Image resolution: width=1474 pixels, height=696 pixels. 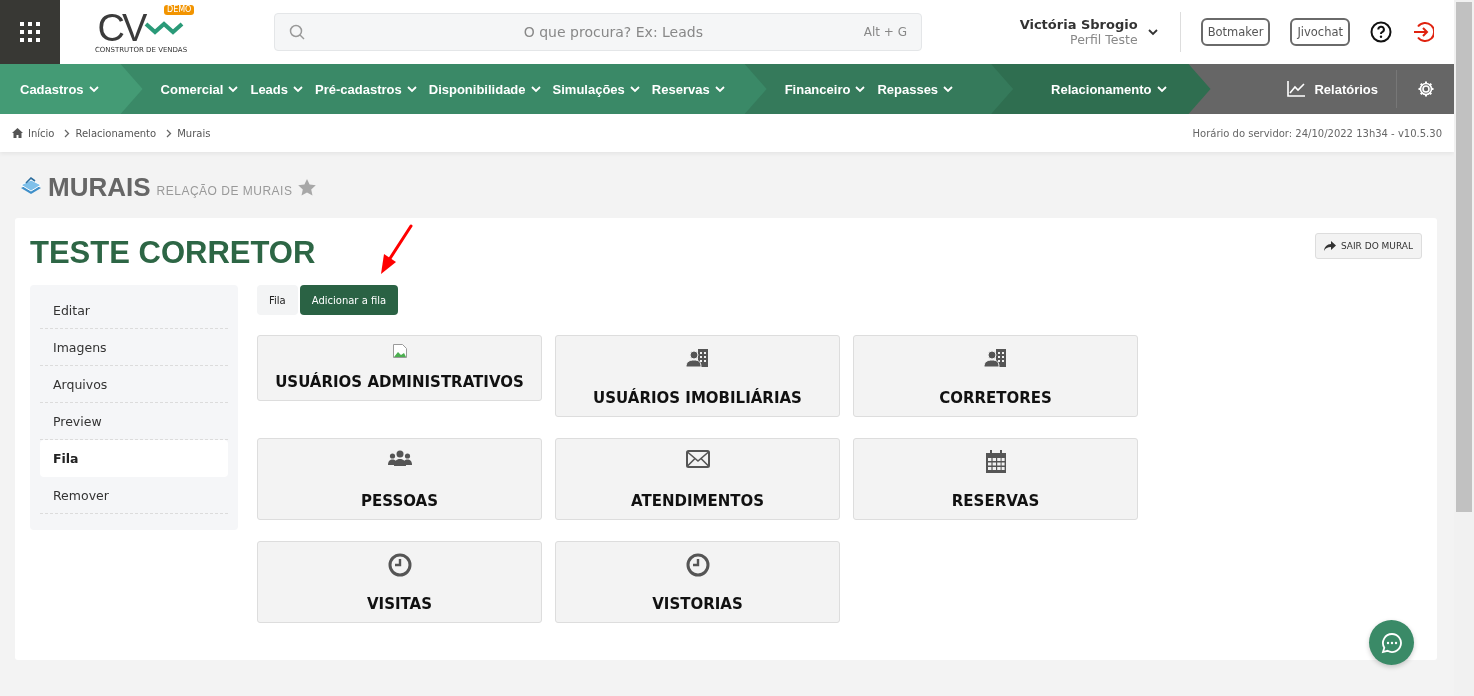 I want to click on tile-label: ATENDIMENTOS, so click(x=697, y=501).